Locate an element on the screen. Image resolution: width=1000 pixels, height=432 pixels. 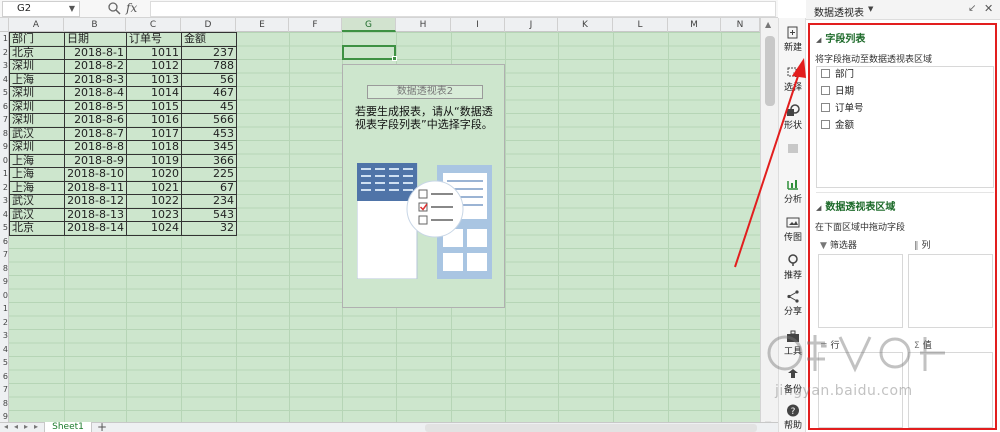
row-header: 4 is located at coordinates (4, 215).